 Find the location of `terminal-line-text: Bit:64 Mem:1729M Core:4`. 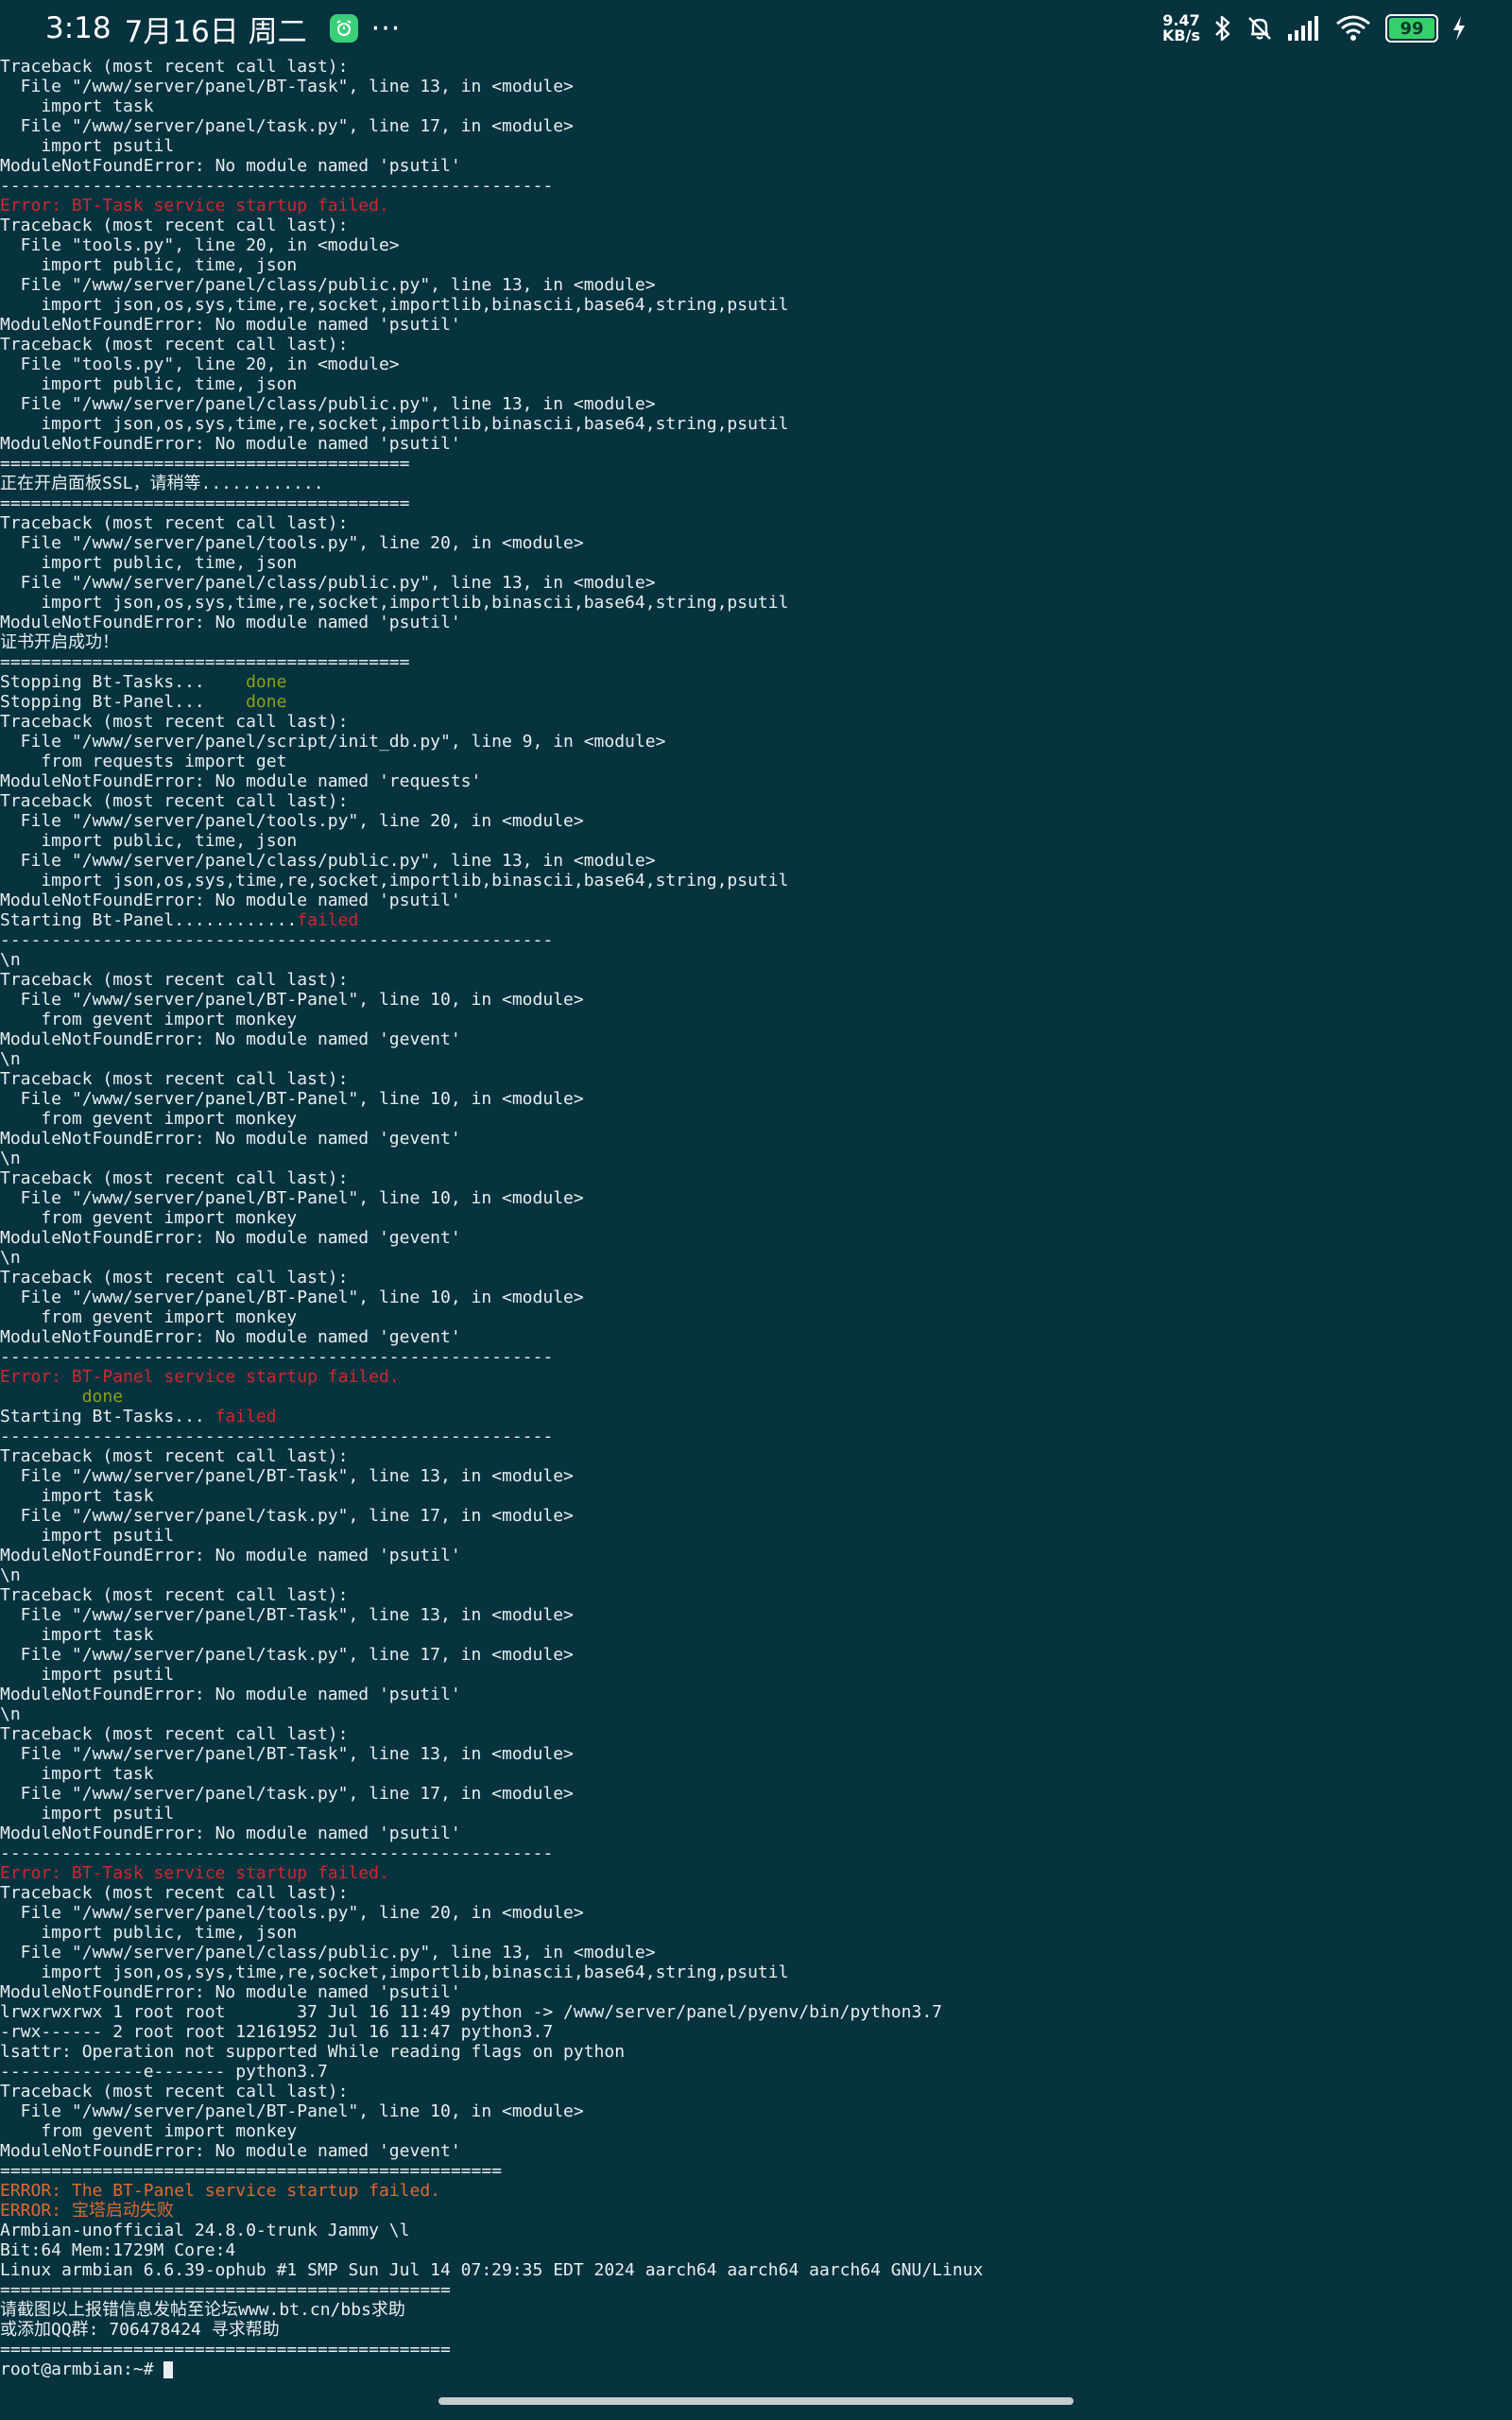

terminal-line-text: Bit:64 Mem:1729M Core:4 is located at coordinates (118, 2250).